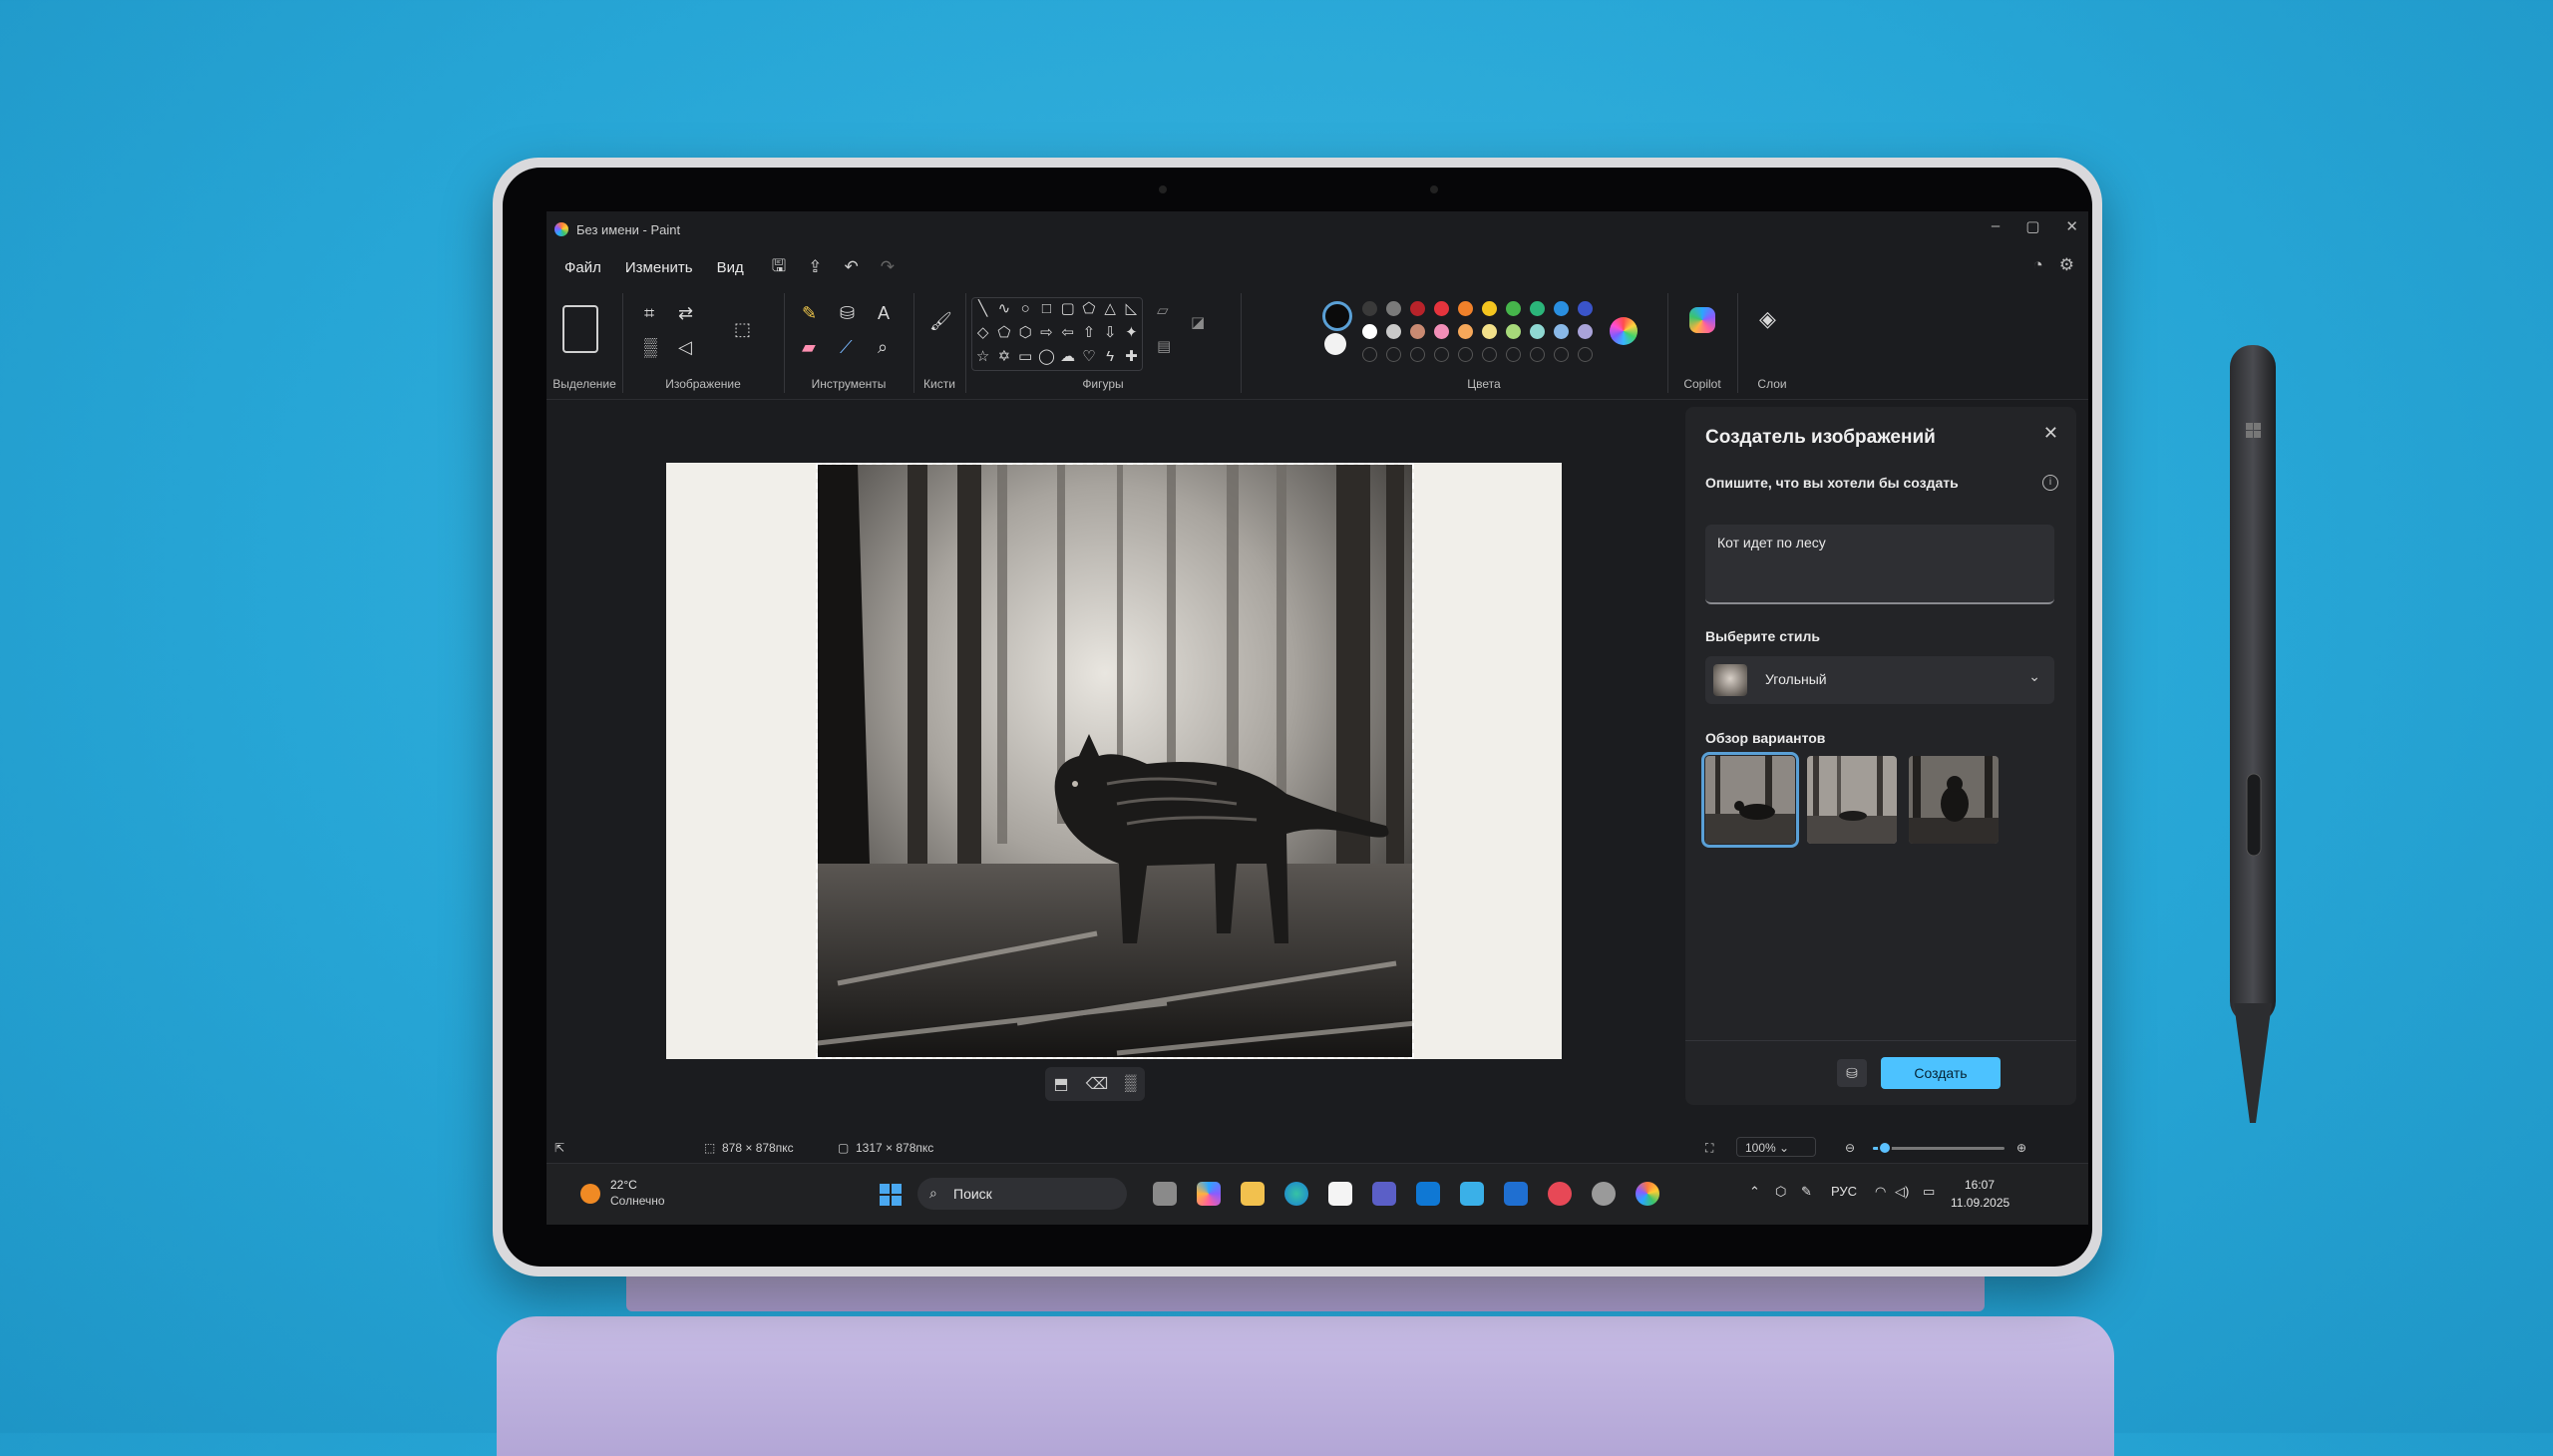 This screenshot has height=1456, width=2553. I want to click on menu-edit: Изменить, so click(659, 267).